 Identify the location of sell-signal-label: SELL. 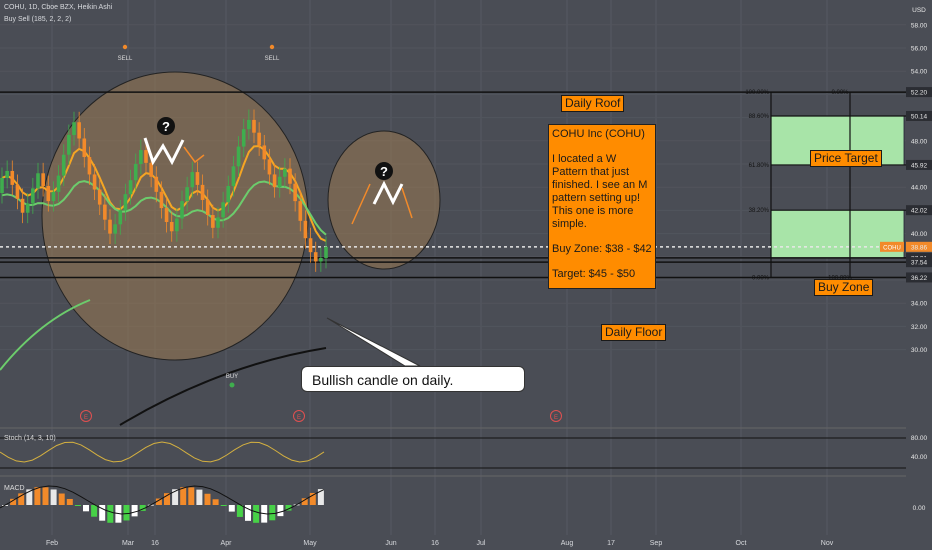
(125, 59).